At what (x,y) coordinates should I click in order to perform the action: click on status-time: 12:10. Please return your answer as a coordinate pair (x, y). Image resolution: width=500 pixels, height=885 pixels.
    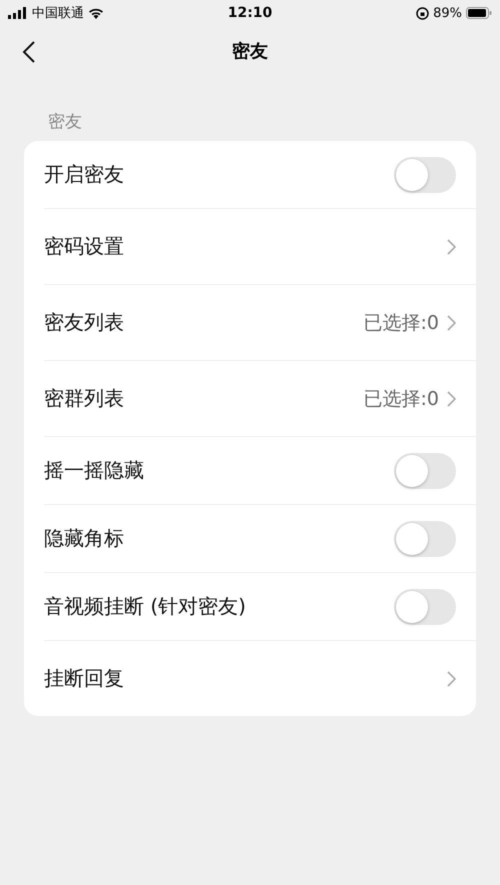
    Looking at the image, I should click on (250, 13).